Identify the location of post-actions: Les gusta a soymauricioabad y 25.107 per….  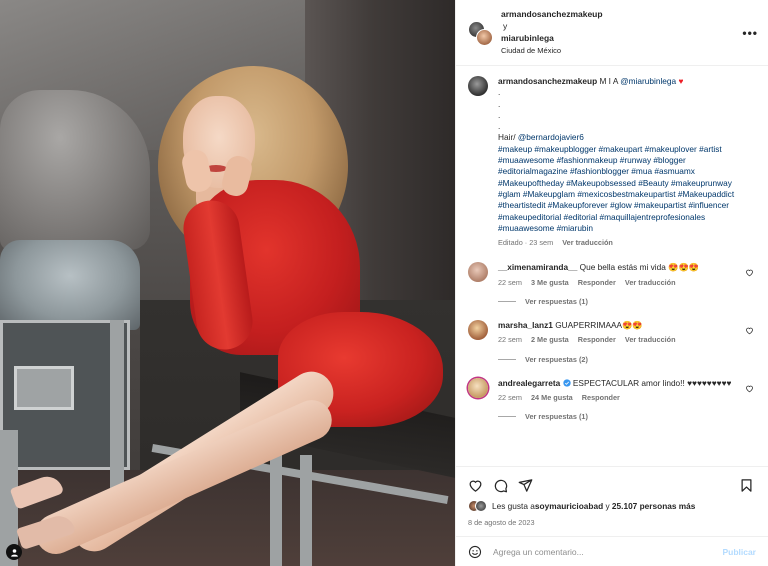
(612, 516).